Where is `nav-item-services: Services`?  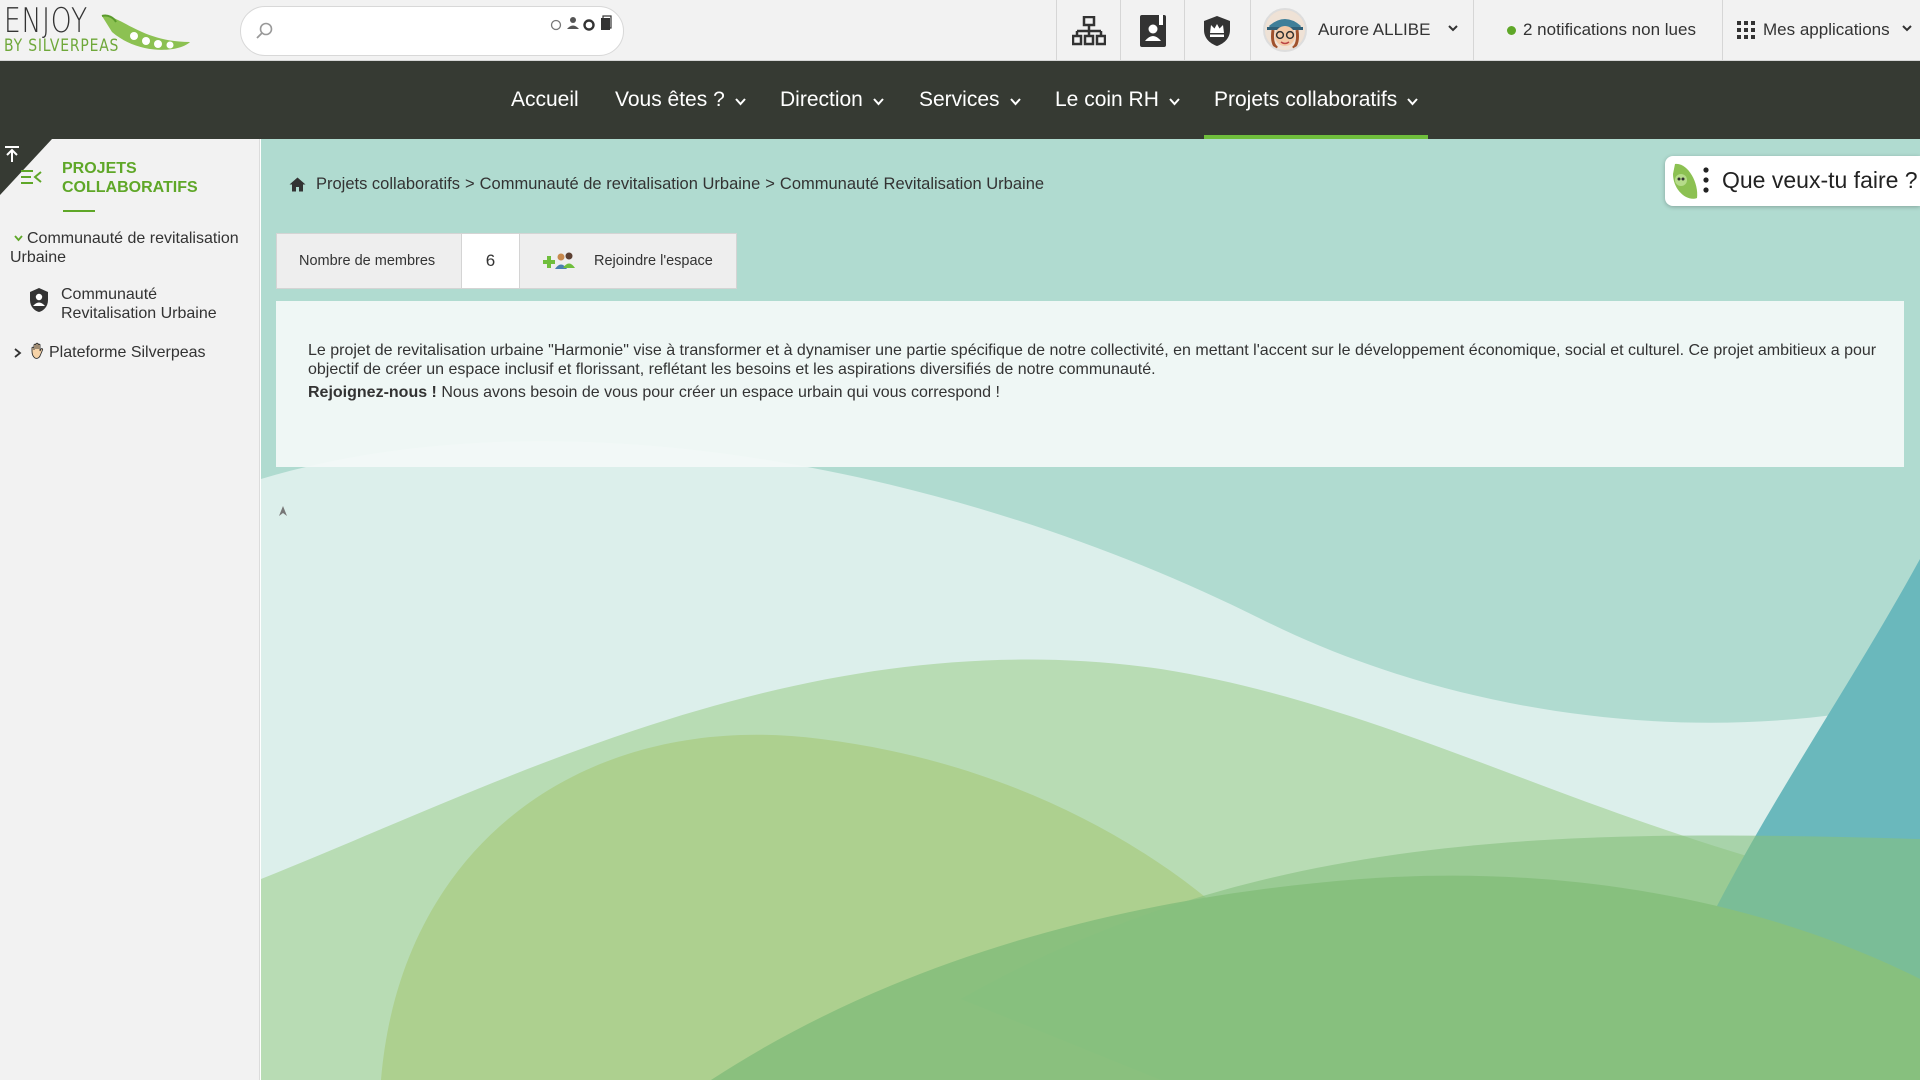 nav-item-services: Services is located at coordinates (970, 100).